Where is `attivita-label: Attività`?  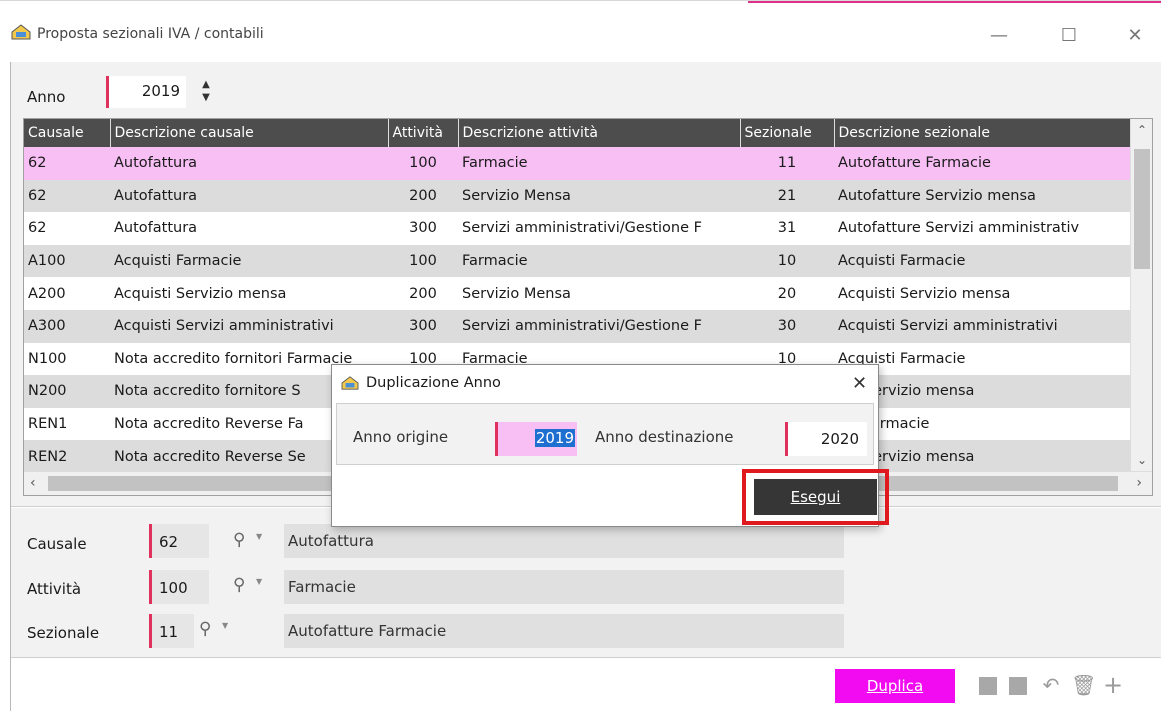
attivita-label: Attività is located at coordinates (54, 589).